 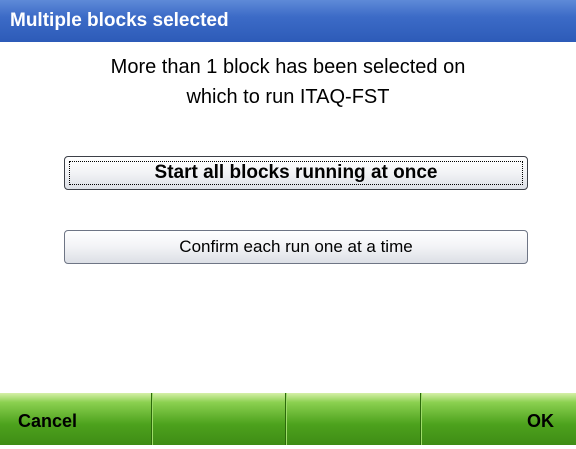 I want to click on softkey-center-left, so click(x=219, y=419).